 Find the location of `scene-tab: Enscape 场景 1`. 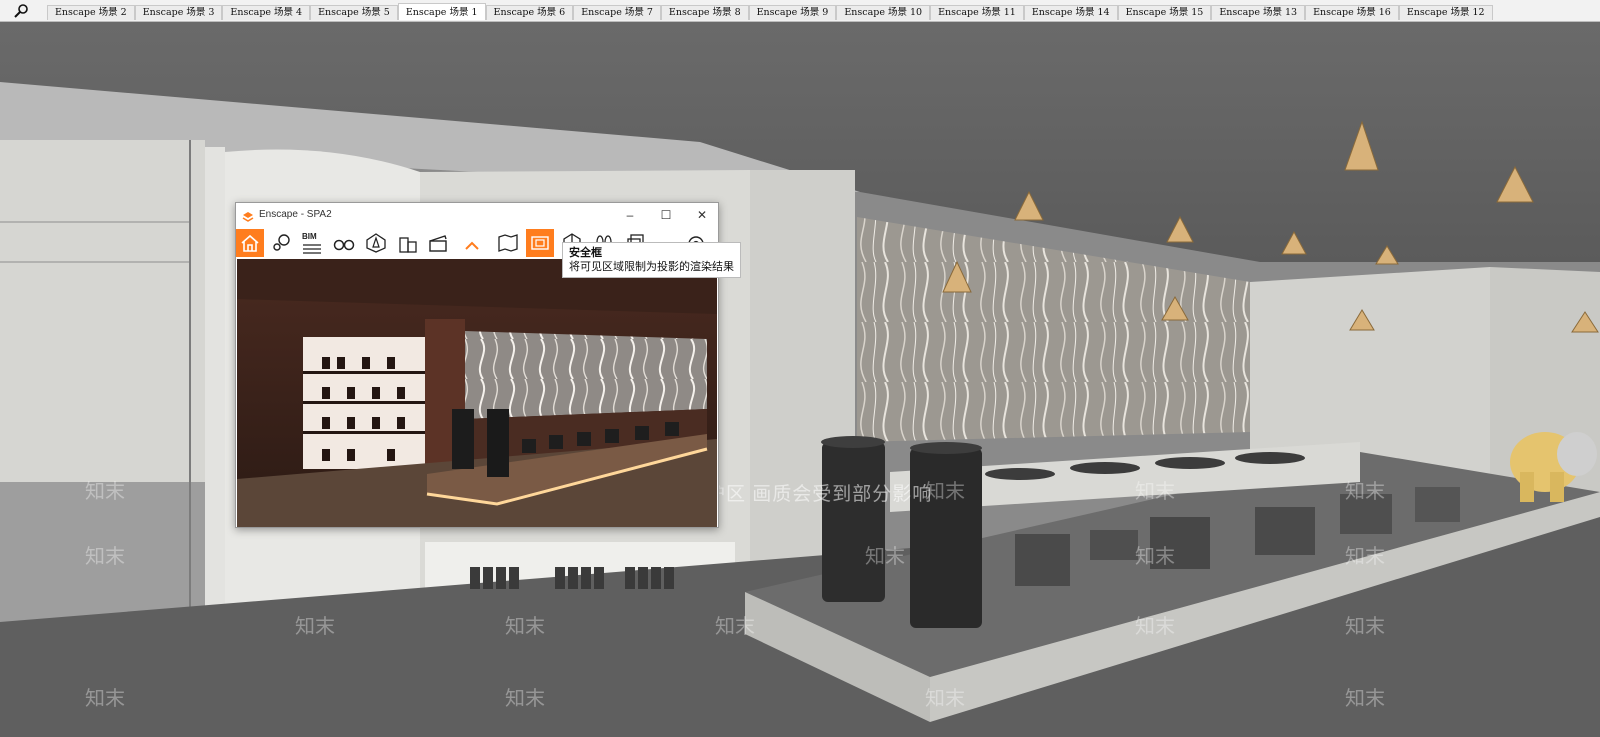

scene-tab: Enscape 场景 1 is located at coordinates (441, 11).